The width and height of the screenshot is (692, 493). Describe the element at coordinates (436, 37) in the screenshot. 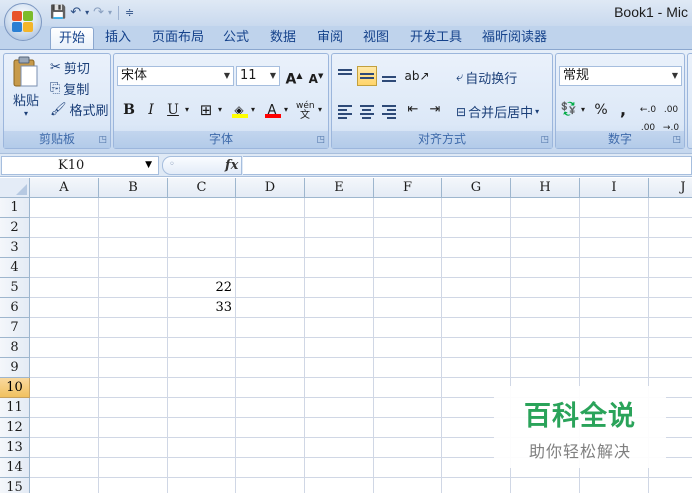

I see `tab-developer: 开发工具` at that location.